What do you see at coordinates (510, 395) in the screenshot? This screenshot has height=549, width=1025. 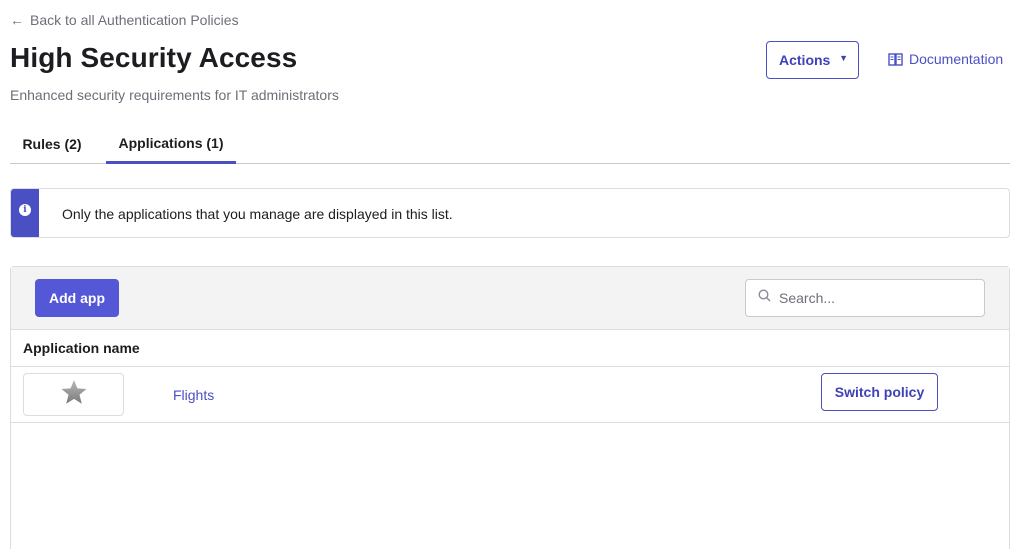 I see `table-row: Flights Switch policy` at bounding box center [510, 395].